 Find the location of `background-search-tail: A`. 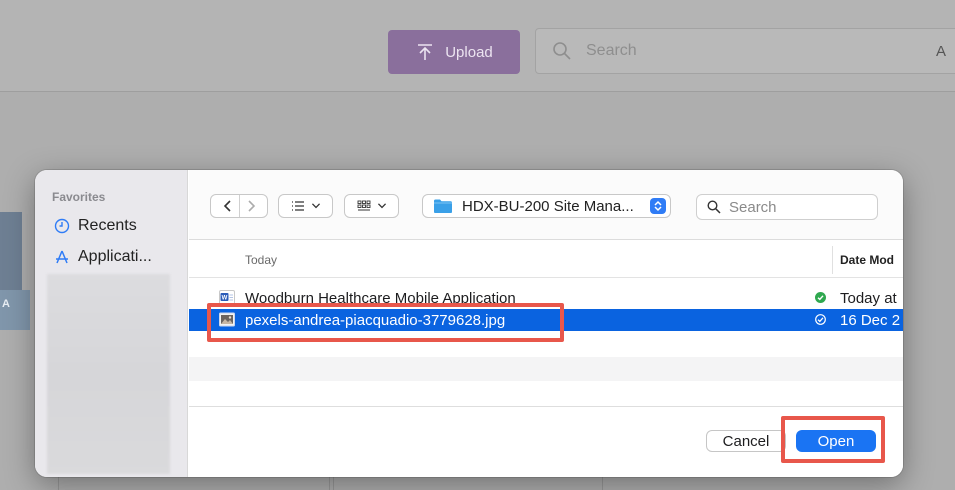

background-search-tail: A is located at coordinates (940, 51).